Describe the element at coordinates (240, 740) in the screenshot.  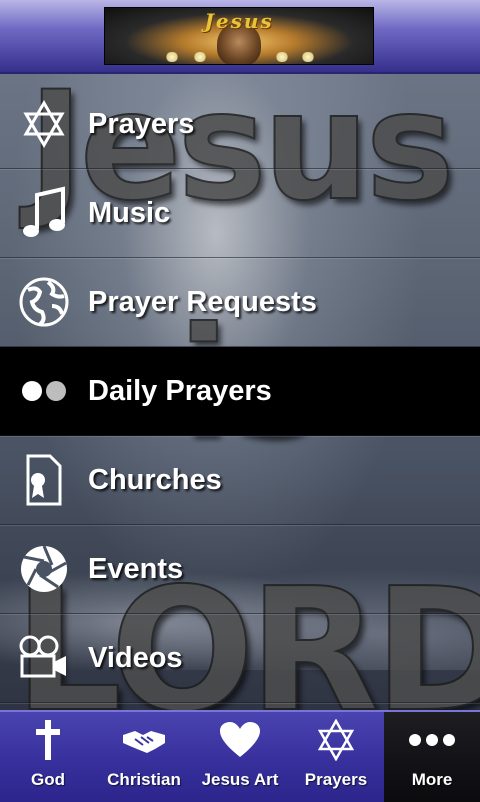
I see `heart-icon` at that location.